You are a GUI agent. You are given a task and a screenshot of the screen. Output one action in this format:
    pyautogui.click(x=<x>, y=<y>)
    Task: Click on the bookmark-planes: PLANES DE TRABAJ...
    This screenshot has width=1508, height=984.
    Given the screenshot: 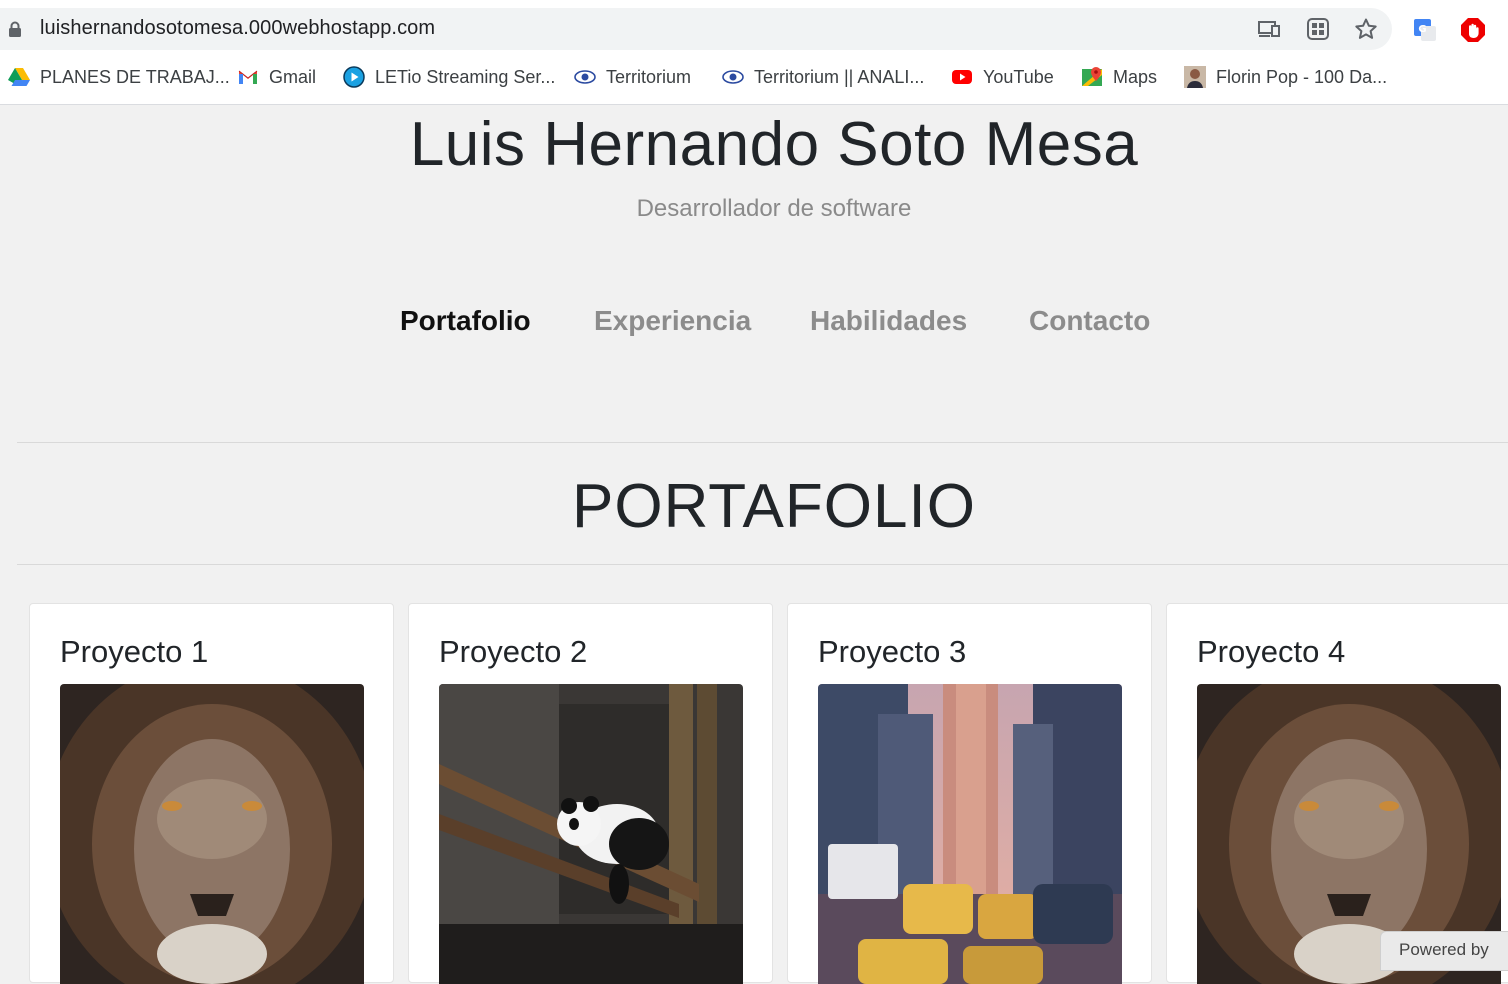 What is the action you would take?
    pyautogui.click(x=119, y=77)
    